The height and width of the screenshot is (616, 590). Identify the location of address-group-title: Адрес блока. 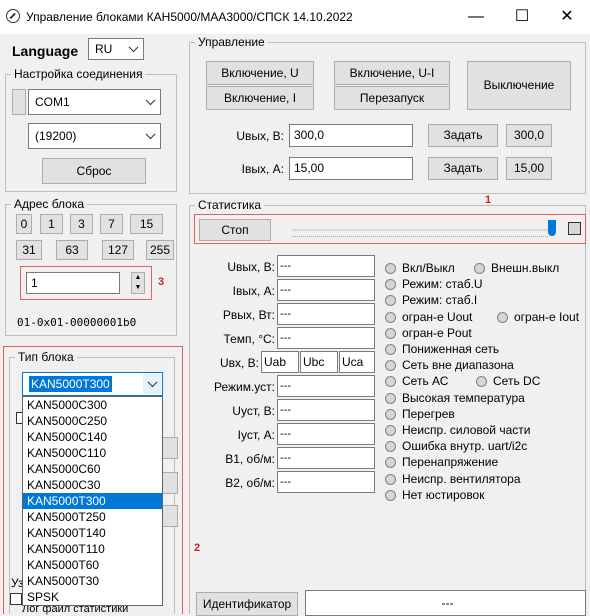
(49, 204).